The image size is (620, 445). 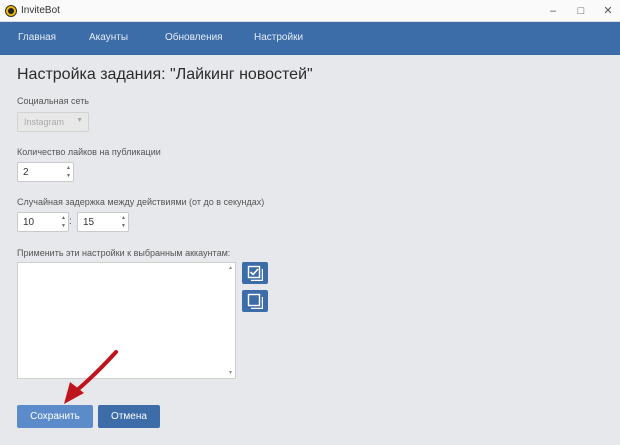 I want to click on app-logo-icon, so click(x=11, y=11).